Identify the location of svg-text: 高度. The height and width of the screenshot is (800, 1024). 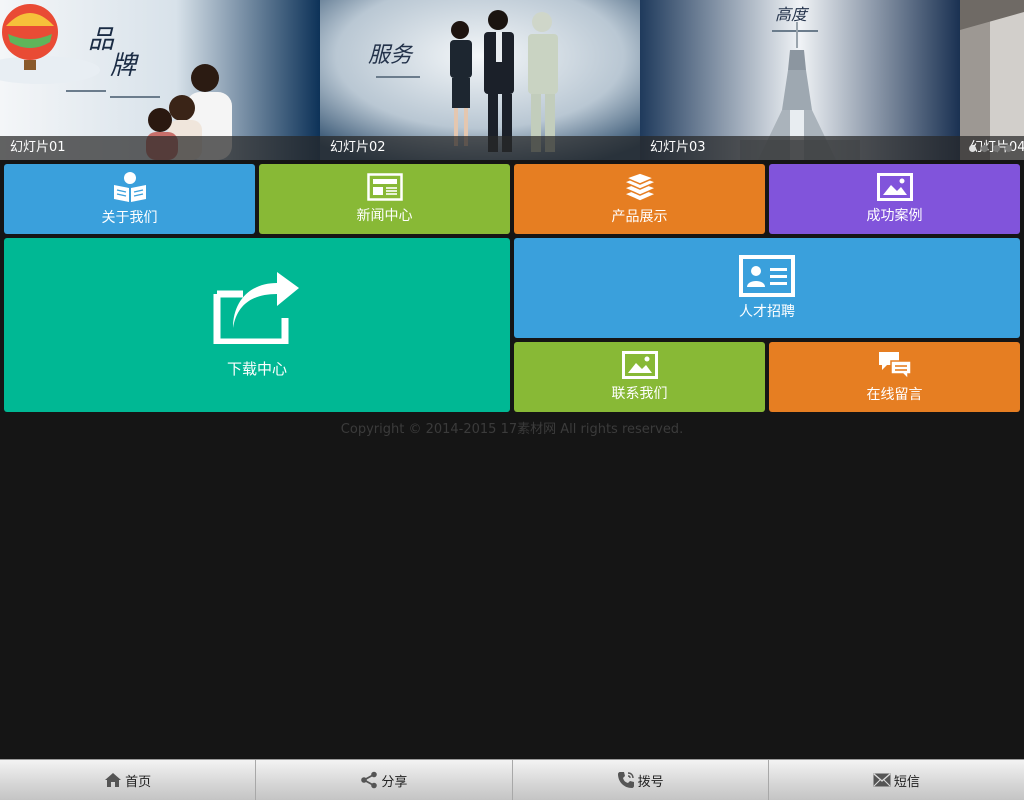
(792, 14).